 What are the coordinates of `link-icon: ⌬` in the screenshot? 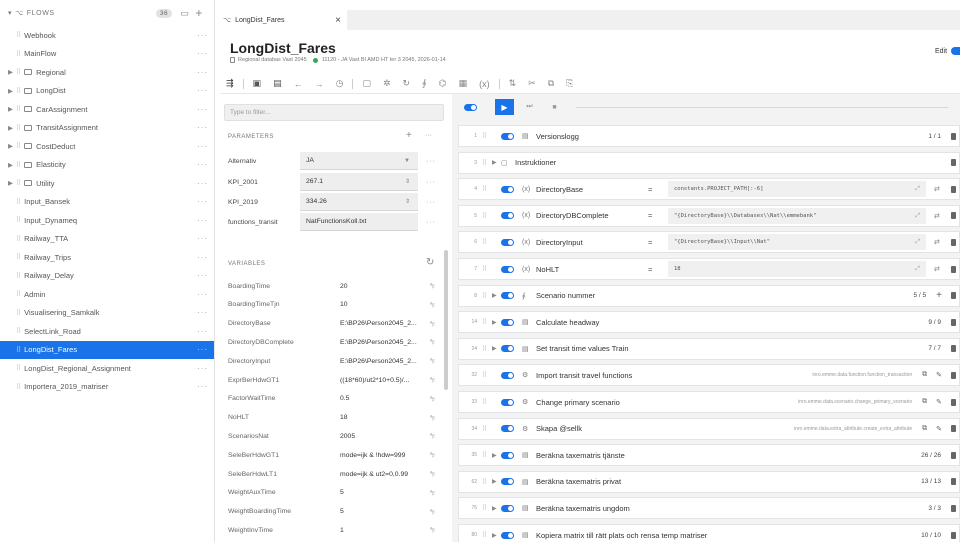 It's located at (443, 83).